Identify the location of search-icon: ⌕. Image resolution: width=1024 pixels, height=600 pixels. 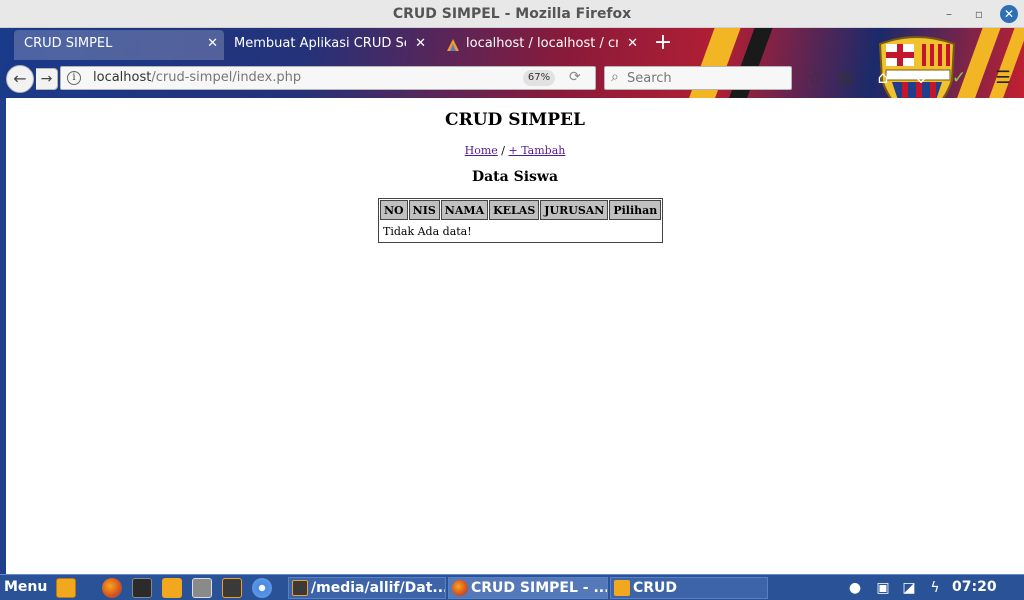
(615, 77).